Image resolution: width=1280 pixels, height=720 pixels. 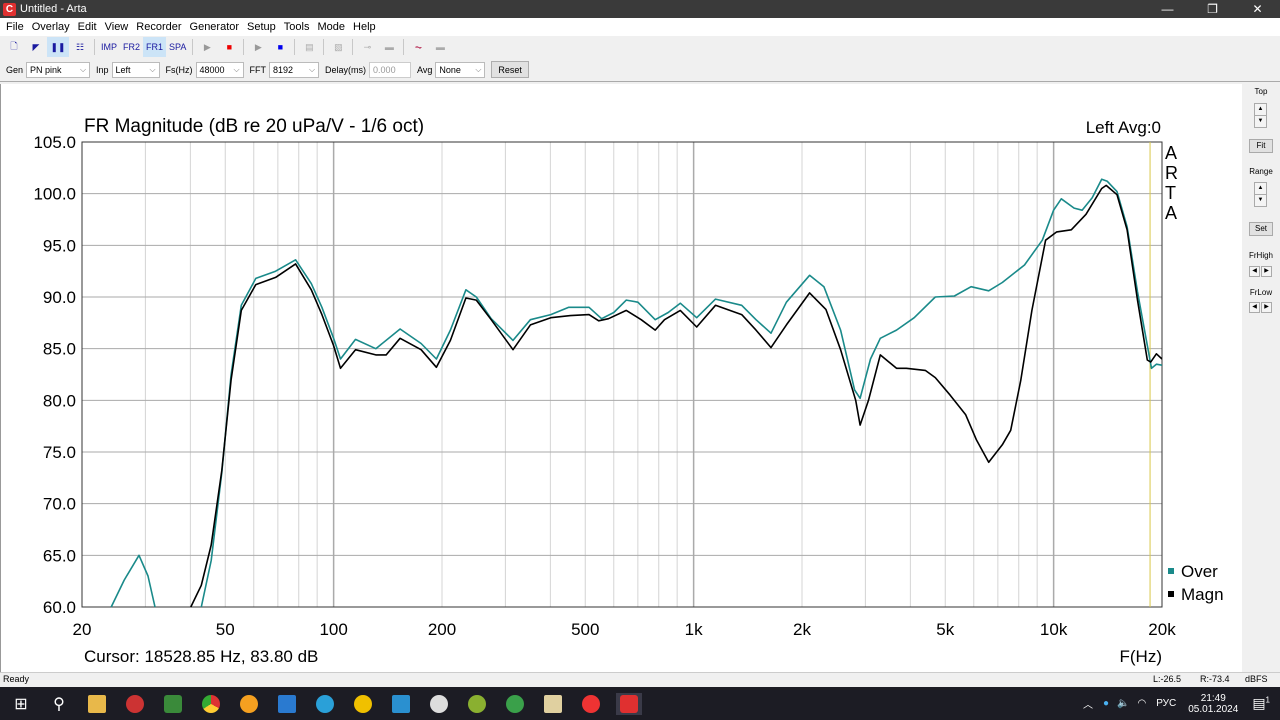 What do you see at coordinates (135, 69) in the screenshot?
I see `input-select: Left ⌵` at bounding box center [135, 69].